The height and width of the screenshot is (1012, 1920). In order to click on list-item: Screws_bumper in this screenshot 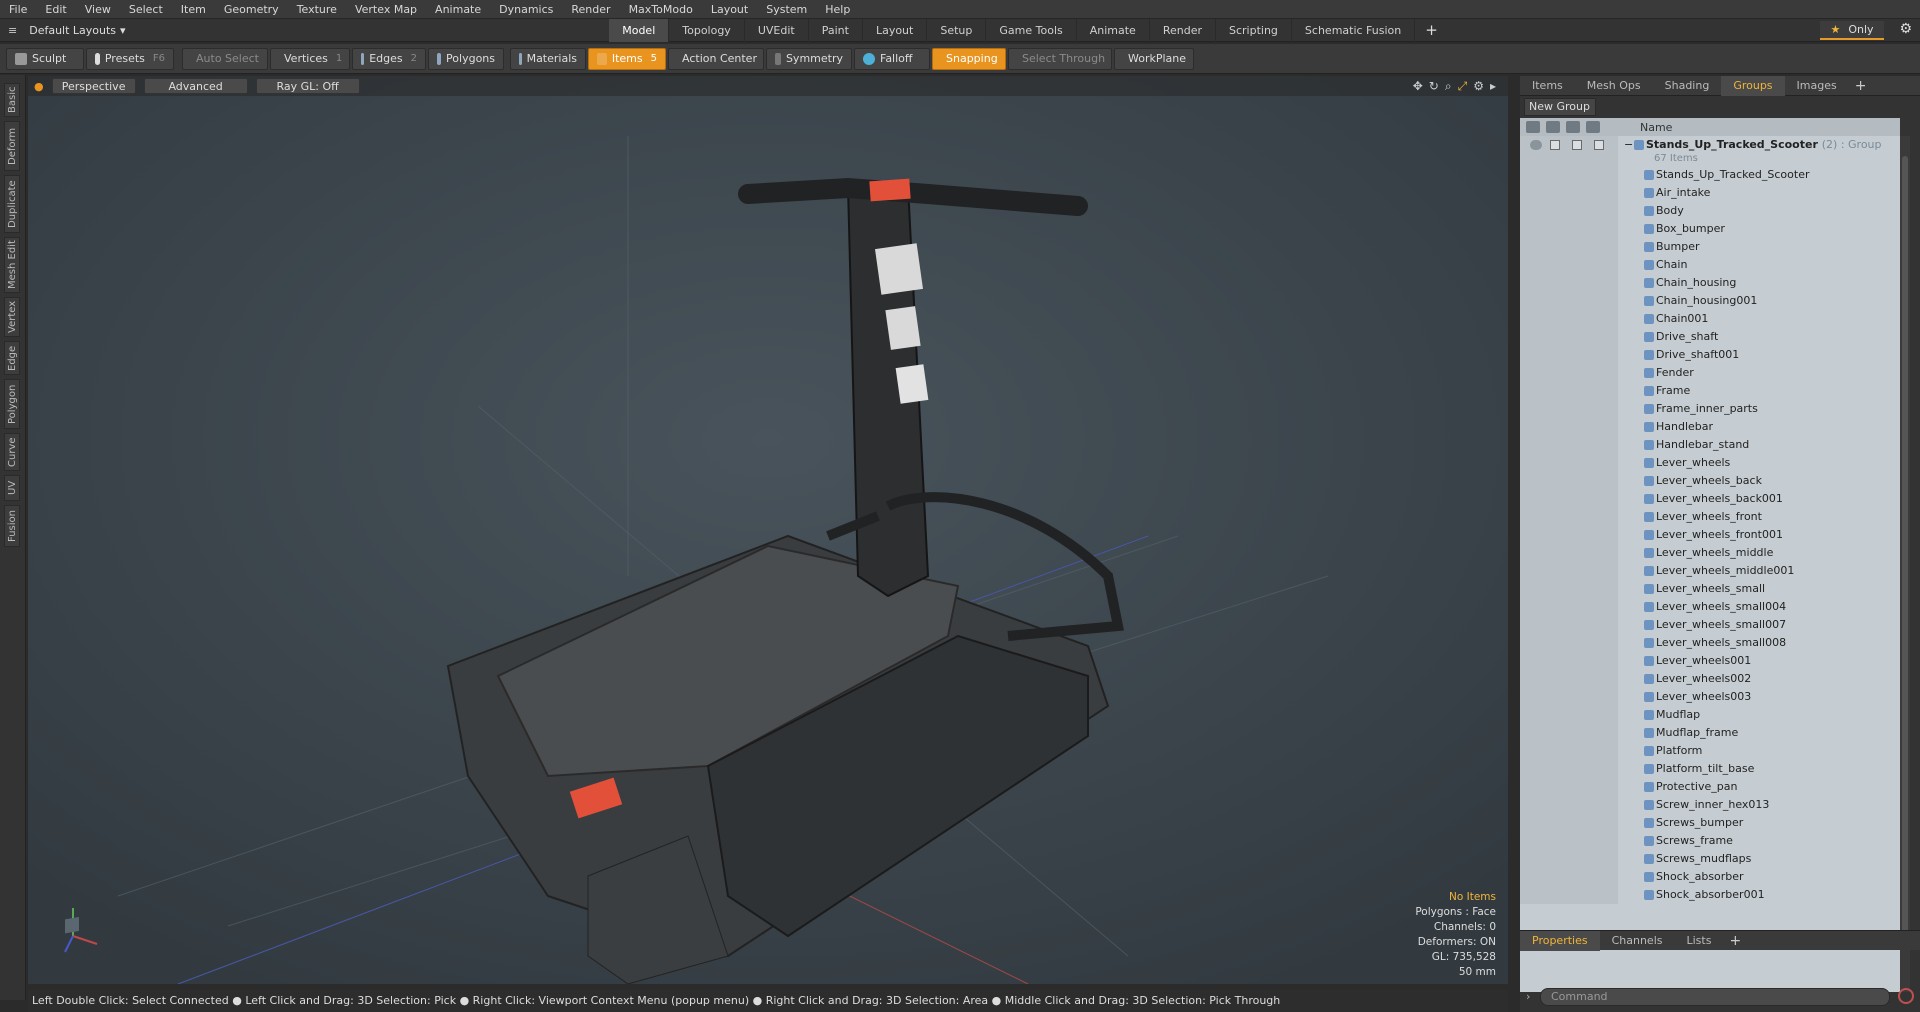, I will do `click(1710, 823)`.